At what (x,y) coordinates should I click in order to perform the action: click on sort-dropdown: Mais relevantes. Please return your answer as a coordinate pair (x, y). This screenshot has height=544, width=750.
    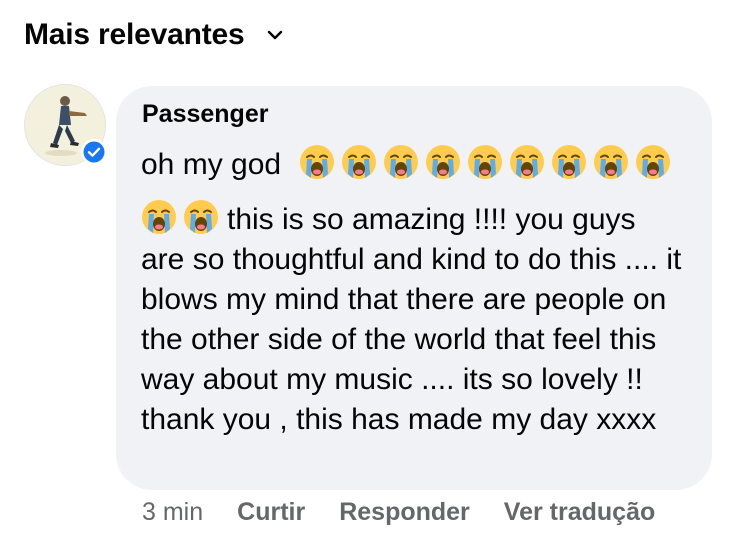
    Looking at the image, I should click on (154, 35).